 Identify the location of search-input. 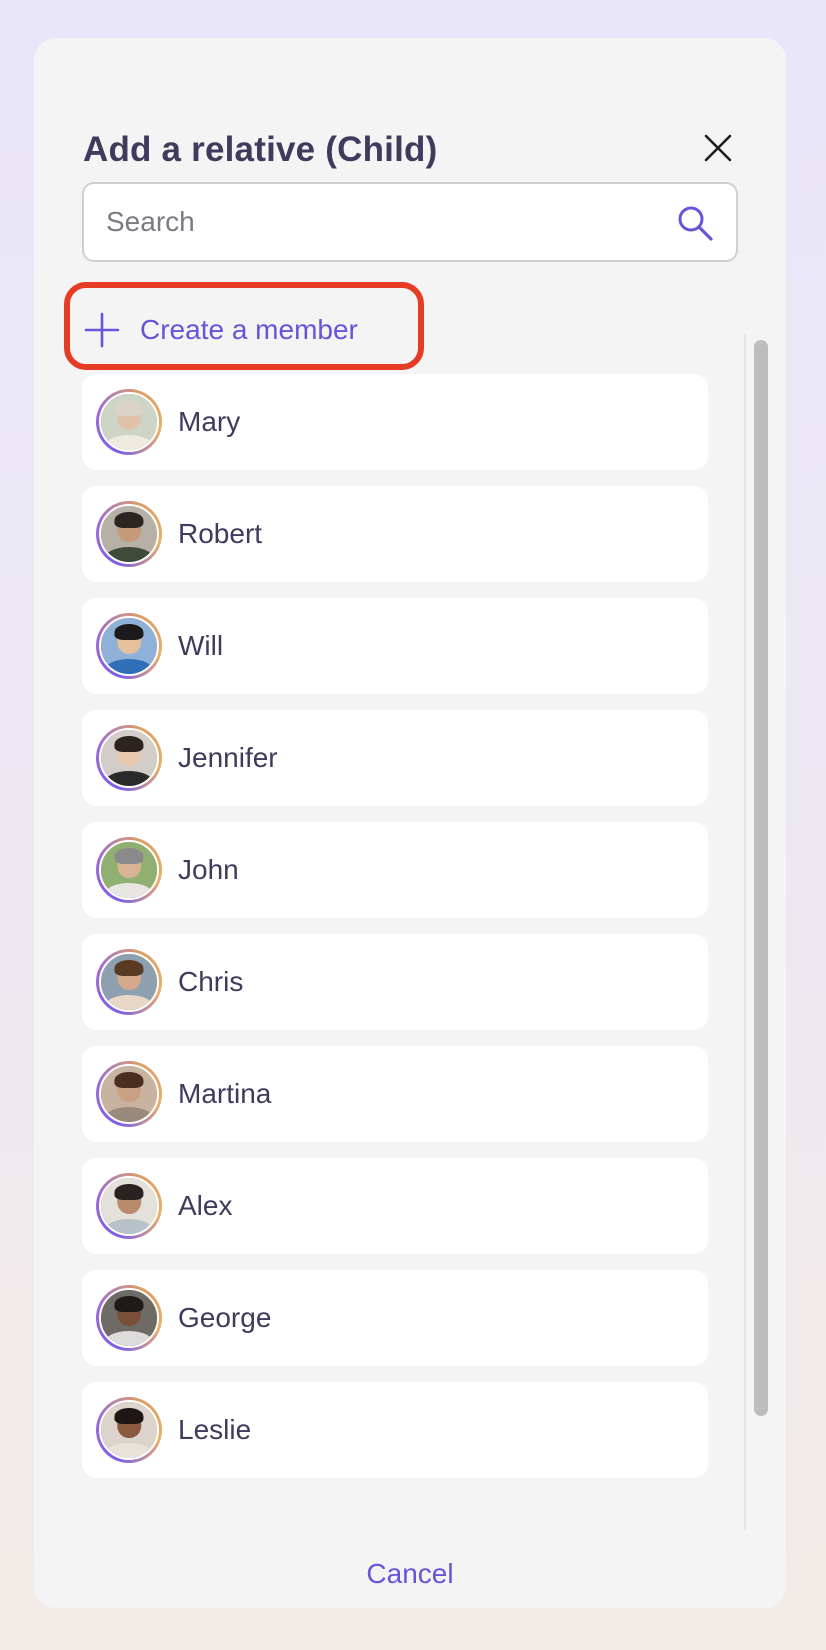
(386, 222).